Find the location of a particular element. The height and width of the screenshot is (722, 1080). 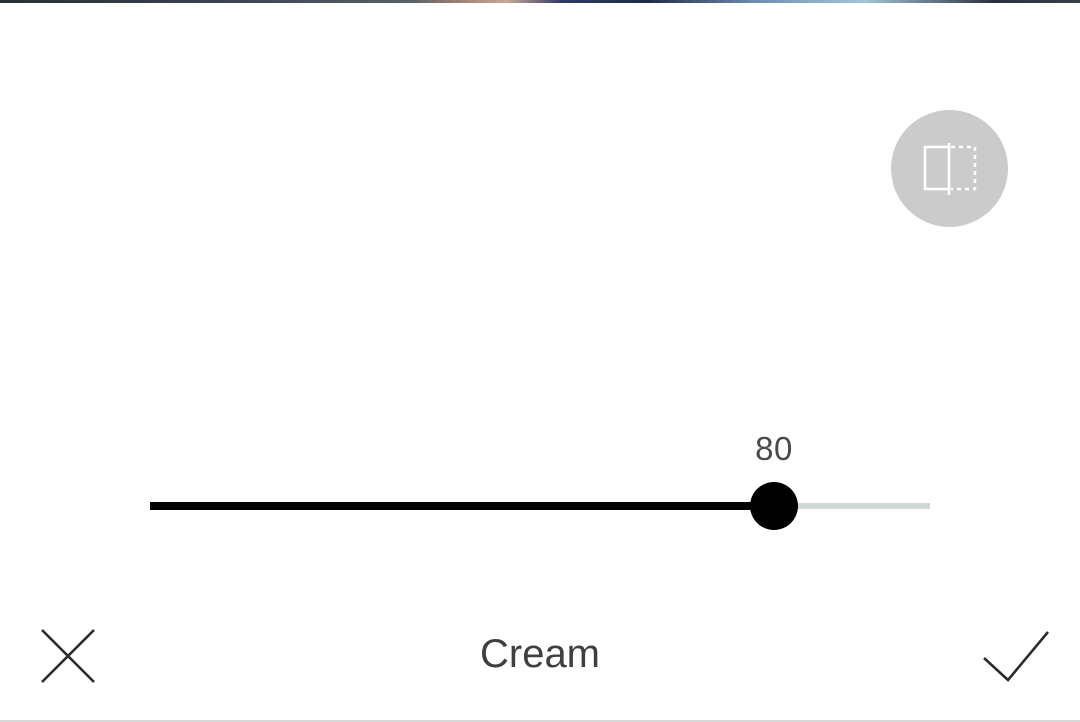

intensity-value-label: 80 is located at coordinates (774, 448).